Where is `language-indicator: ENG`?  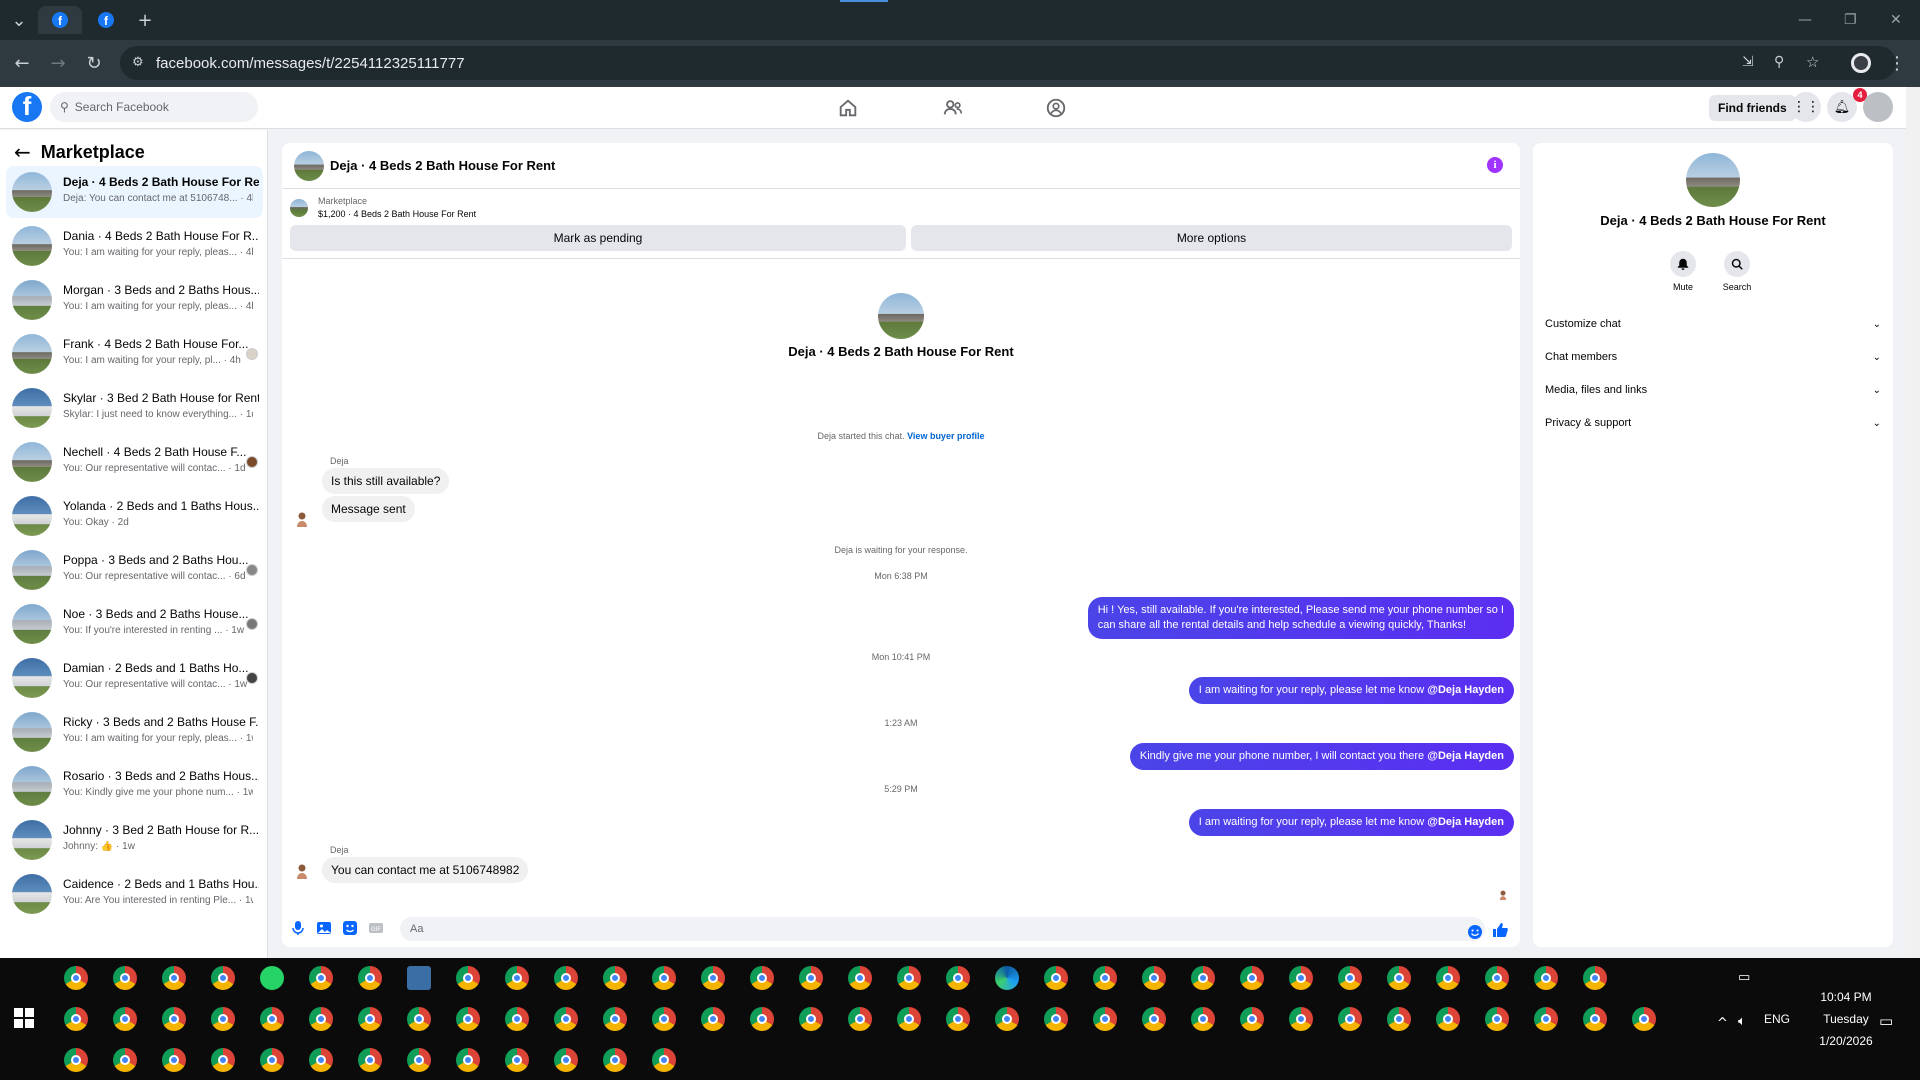
language-indicator: ENG is located at coordinates (1777, 1019).